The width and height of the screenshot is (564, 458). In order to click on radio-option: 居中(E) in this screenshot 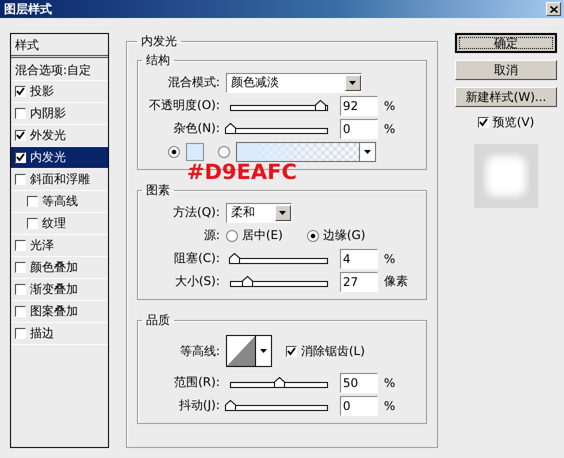, I will do `click(254, 235)`.